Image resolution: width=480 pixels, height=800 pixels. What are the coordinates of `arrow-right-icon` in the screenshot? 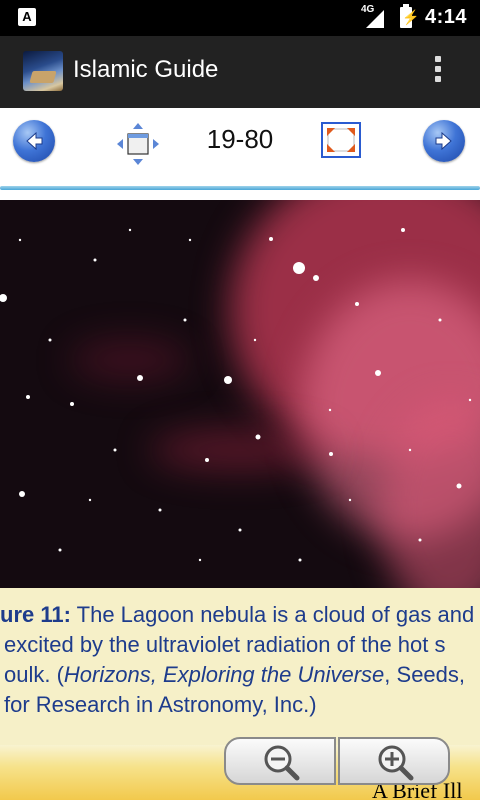 It's located at (443, 141).